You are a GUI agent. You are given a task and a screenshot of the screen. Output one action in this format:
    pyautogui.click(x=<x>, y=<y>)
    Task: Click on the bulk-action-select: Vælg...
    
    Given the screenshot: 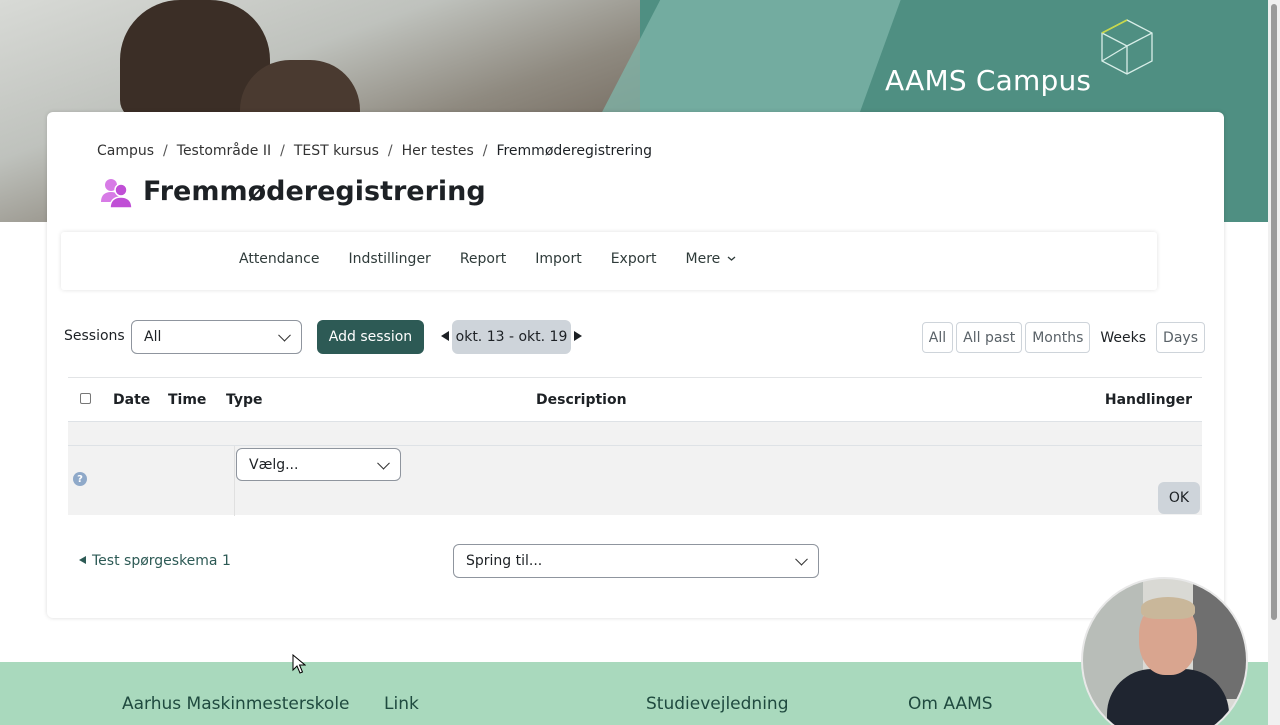 What is the action you would take?
    pyautogui.click(x=318, y=464)
    